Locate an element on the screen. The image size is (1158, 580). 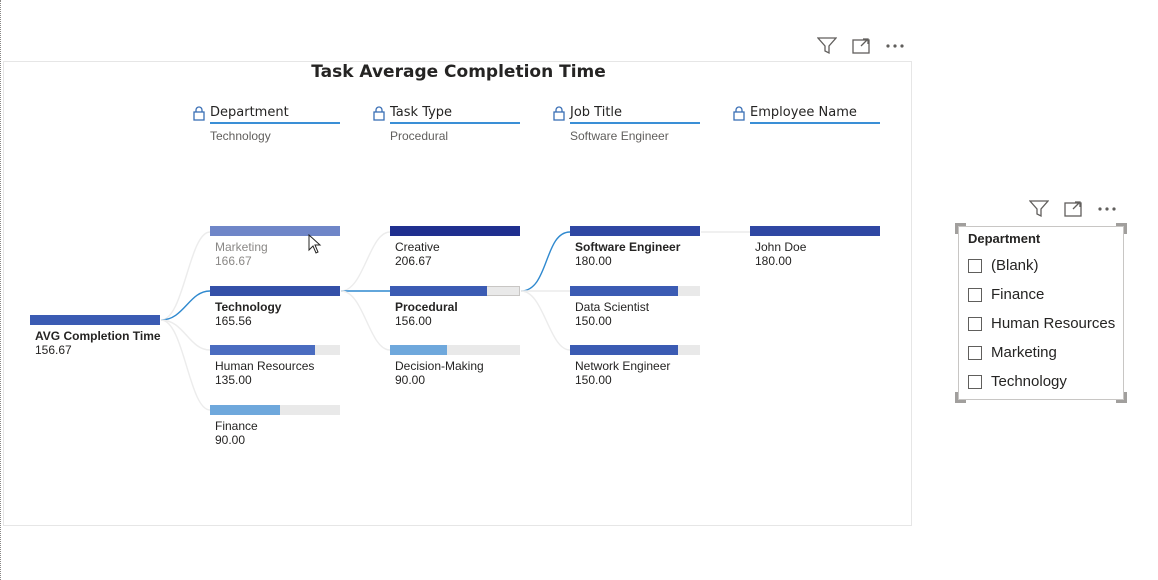
node-bar is located at coordinates (95, 320).